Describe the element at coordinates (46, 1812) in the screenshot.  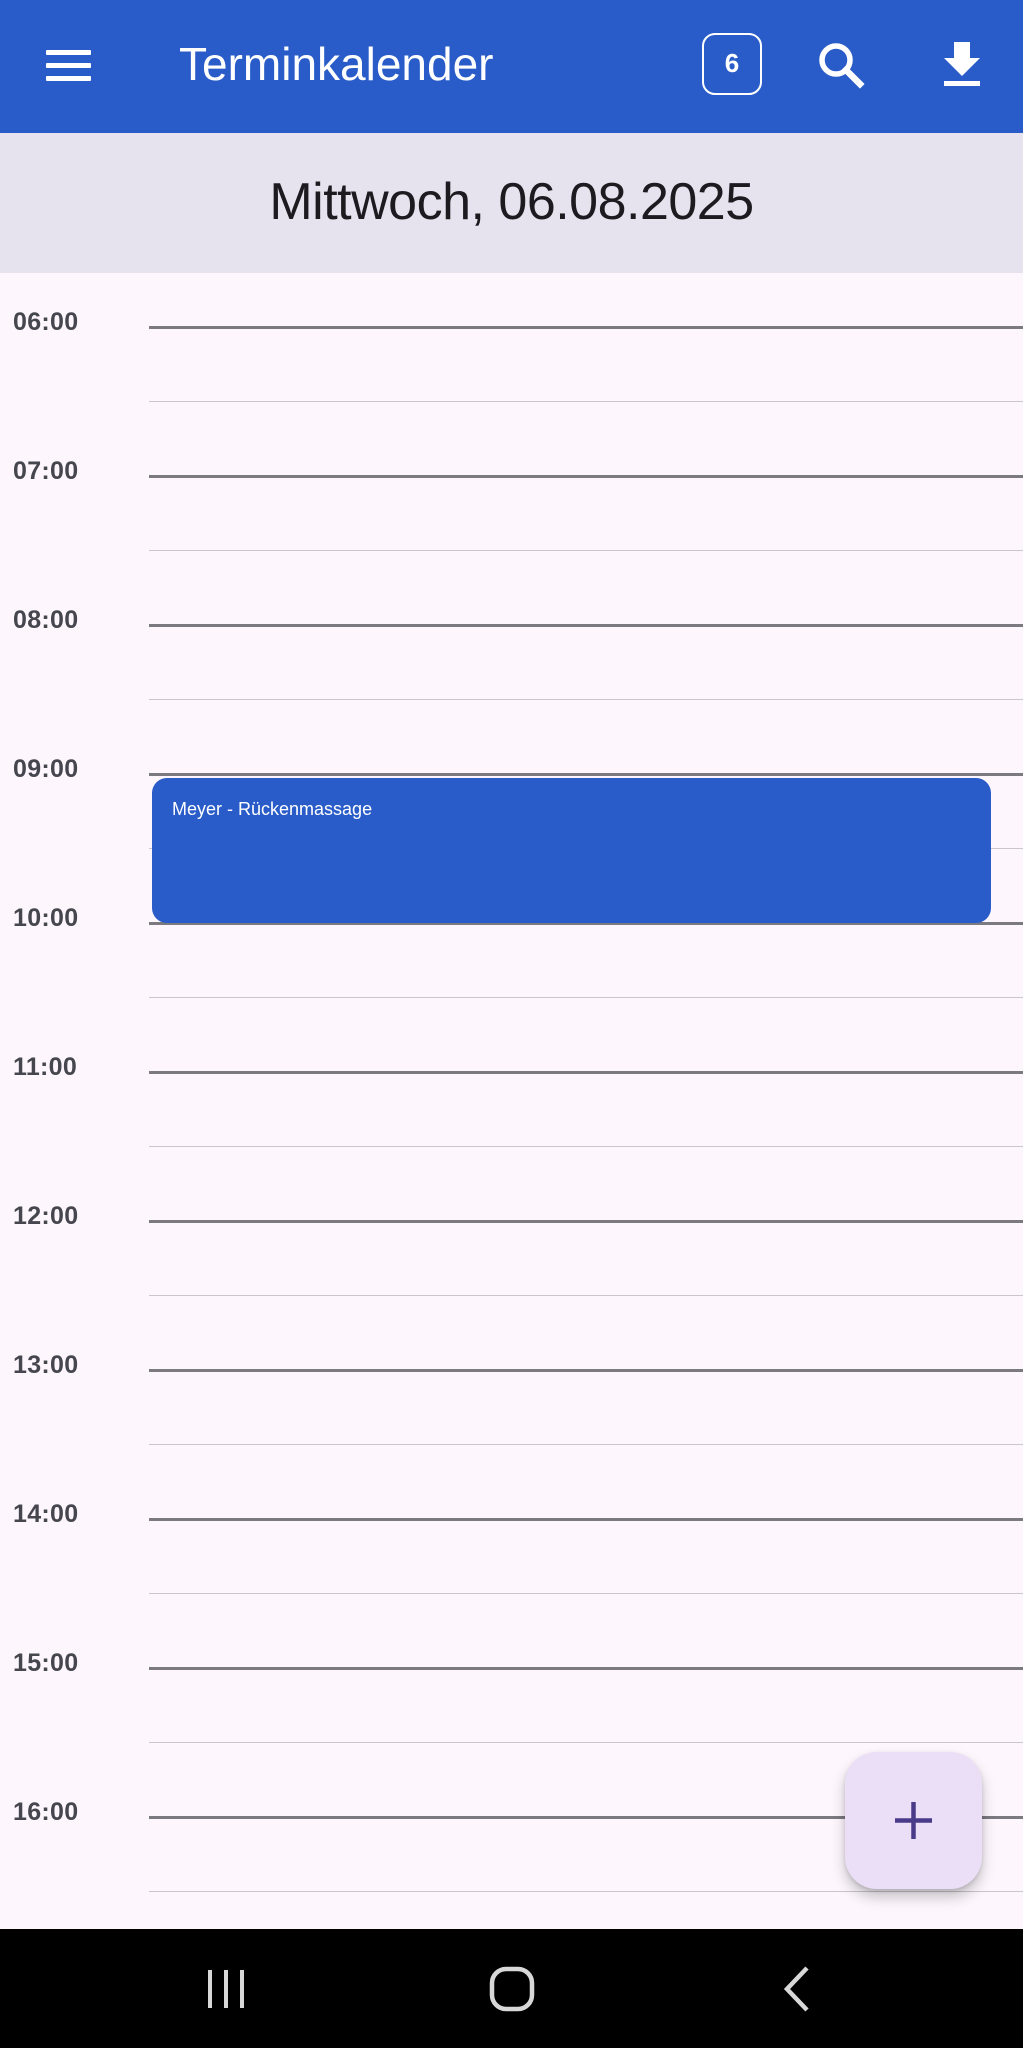
I see `hour-label: 16:00` at that location.